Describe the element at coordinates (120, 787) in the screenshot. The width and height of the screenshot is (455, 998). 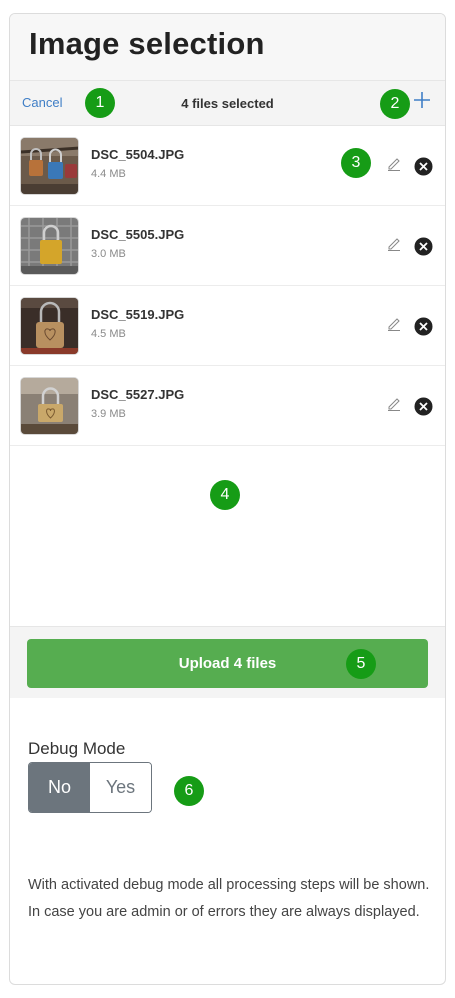
I see `debug-option-yes: Yes` at that location.